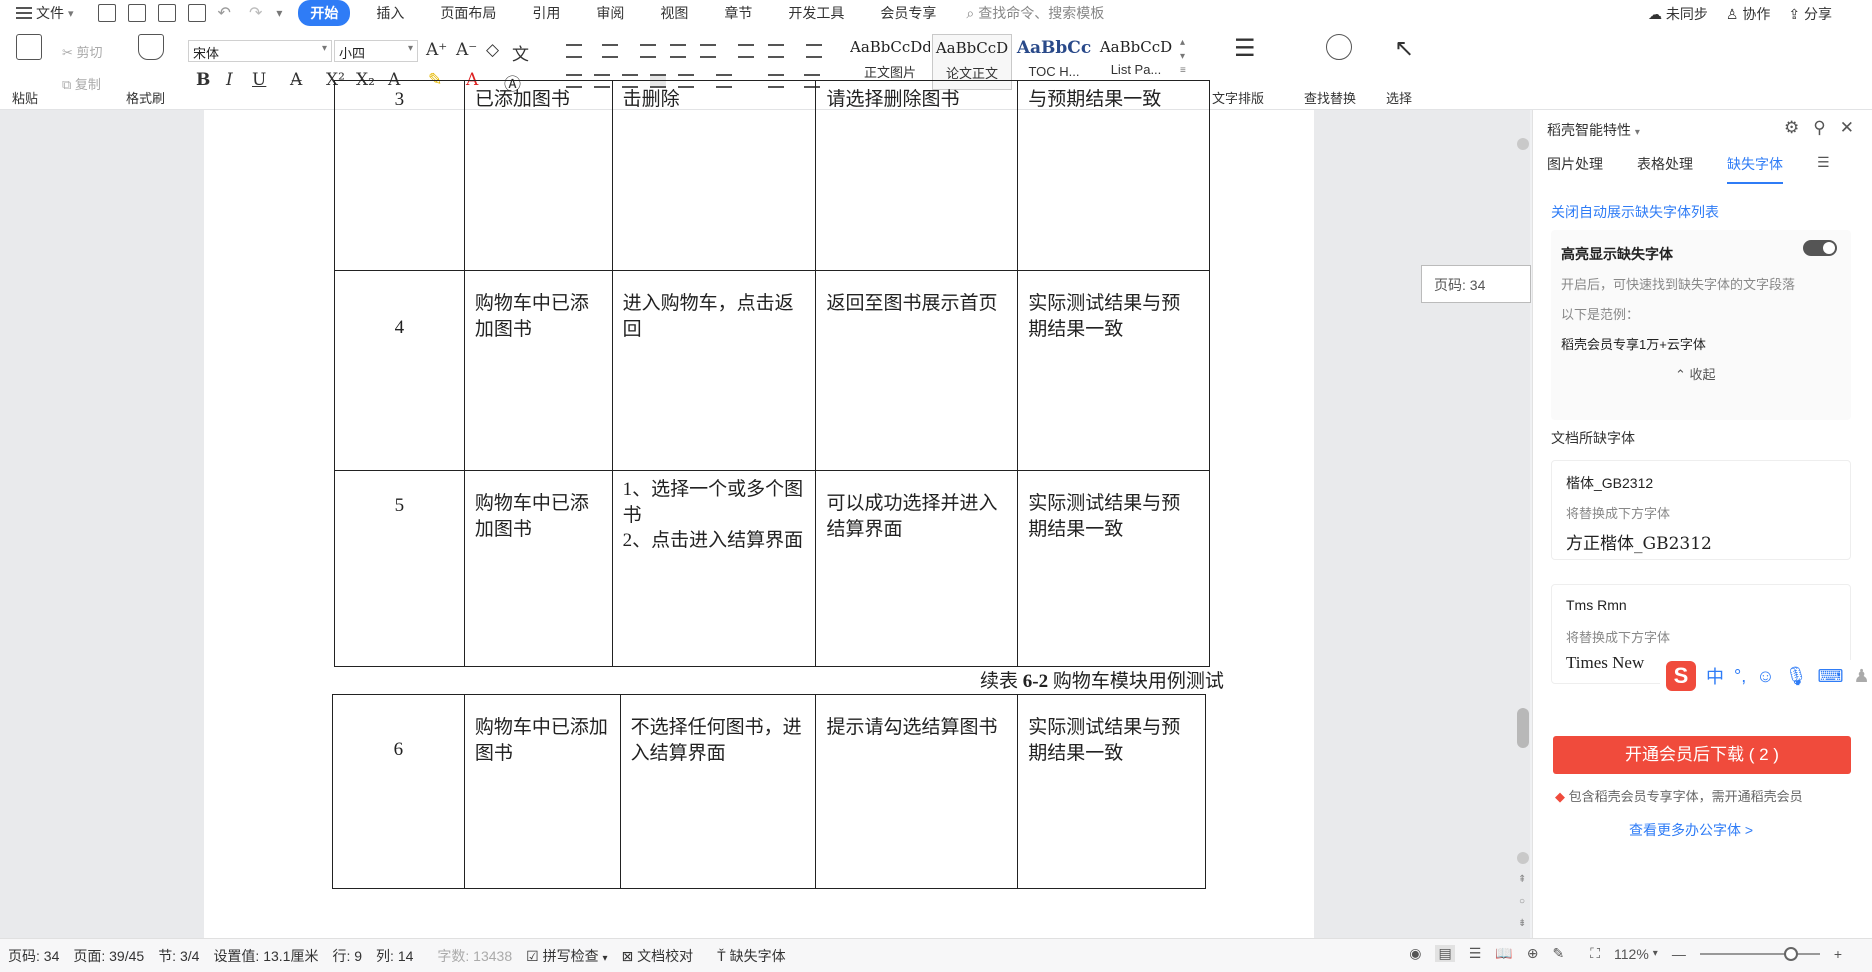 This screenshot has width=1872, height=972. What do you see at coordinates (1445, 953) in the screenshot?
I see `page-view-icon: ▤` at bounding box center [1445, 953].